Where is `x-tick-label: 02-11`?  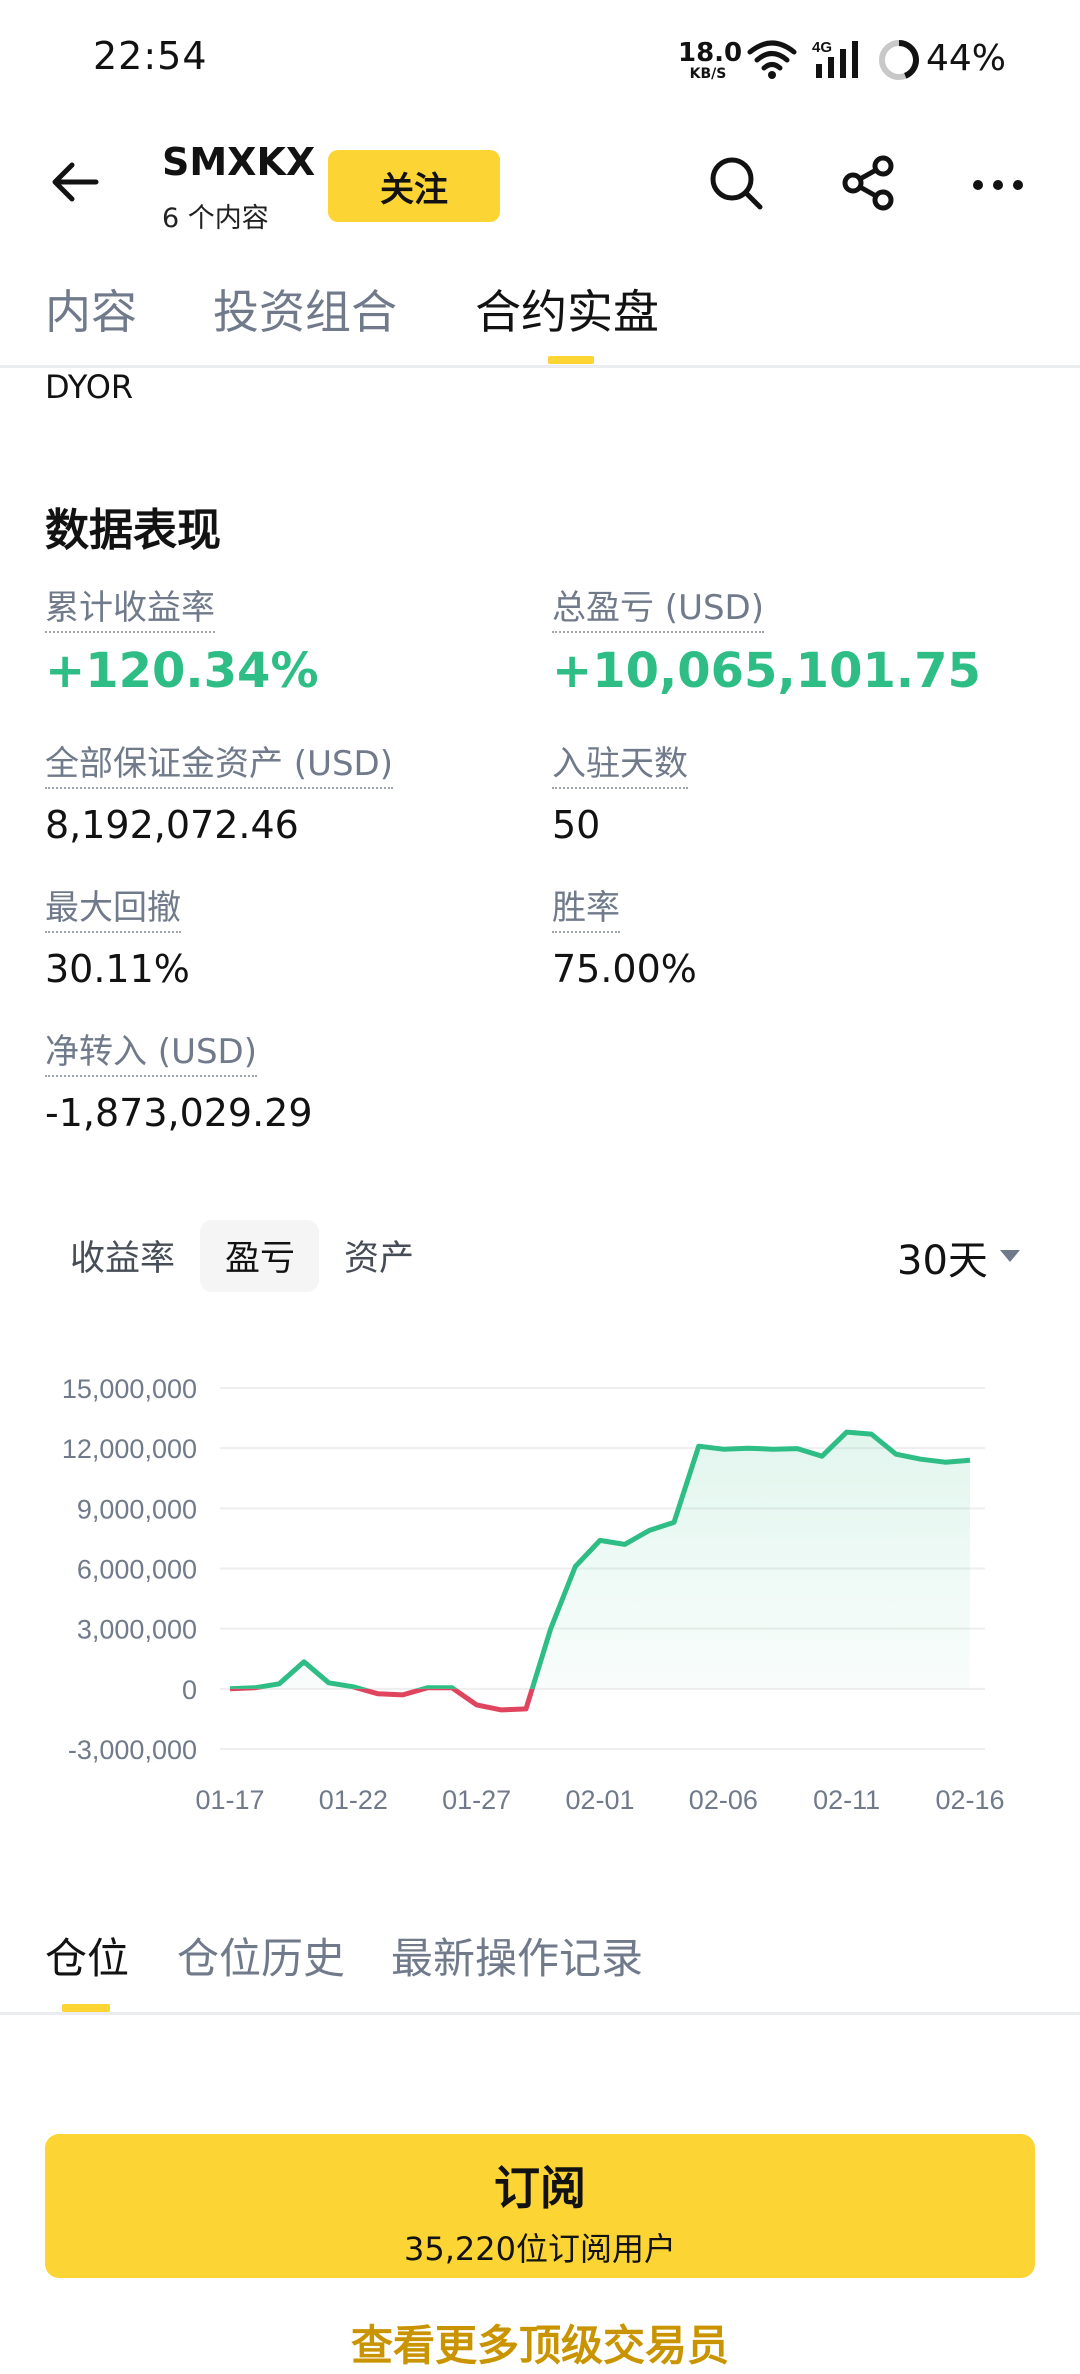 x-tick-label: 02-11 is located at coordinates (846, 1800).